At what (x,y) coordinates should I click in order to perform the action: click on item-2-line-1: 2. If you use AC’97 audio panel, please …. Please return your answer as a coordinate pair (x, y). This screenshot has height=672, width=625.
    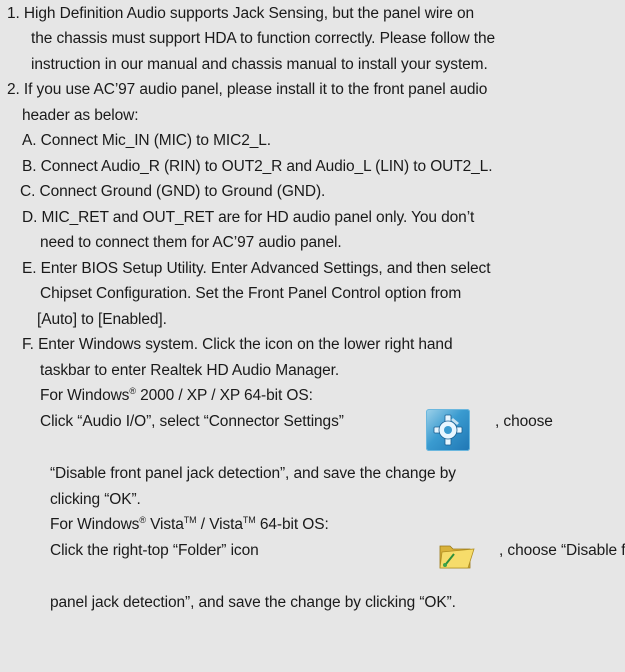
    Looking at the image, I should click on (247, 89).